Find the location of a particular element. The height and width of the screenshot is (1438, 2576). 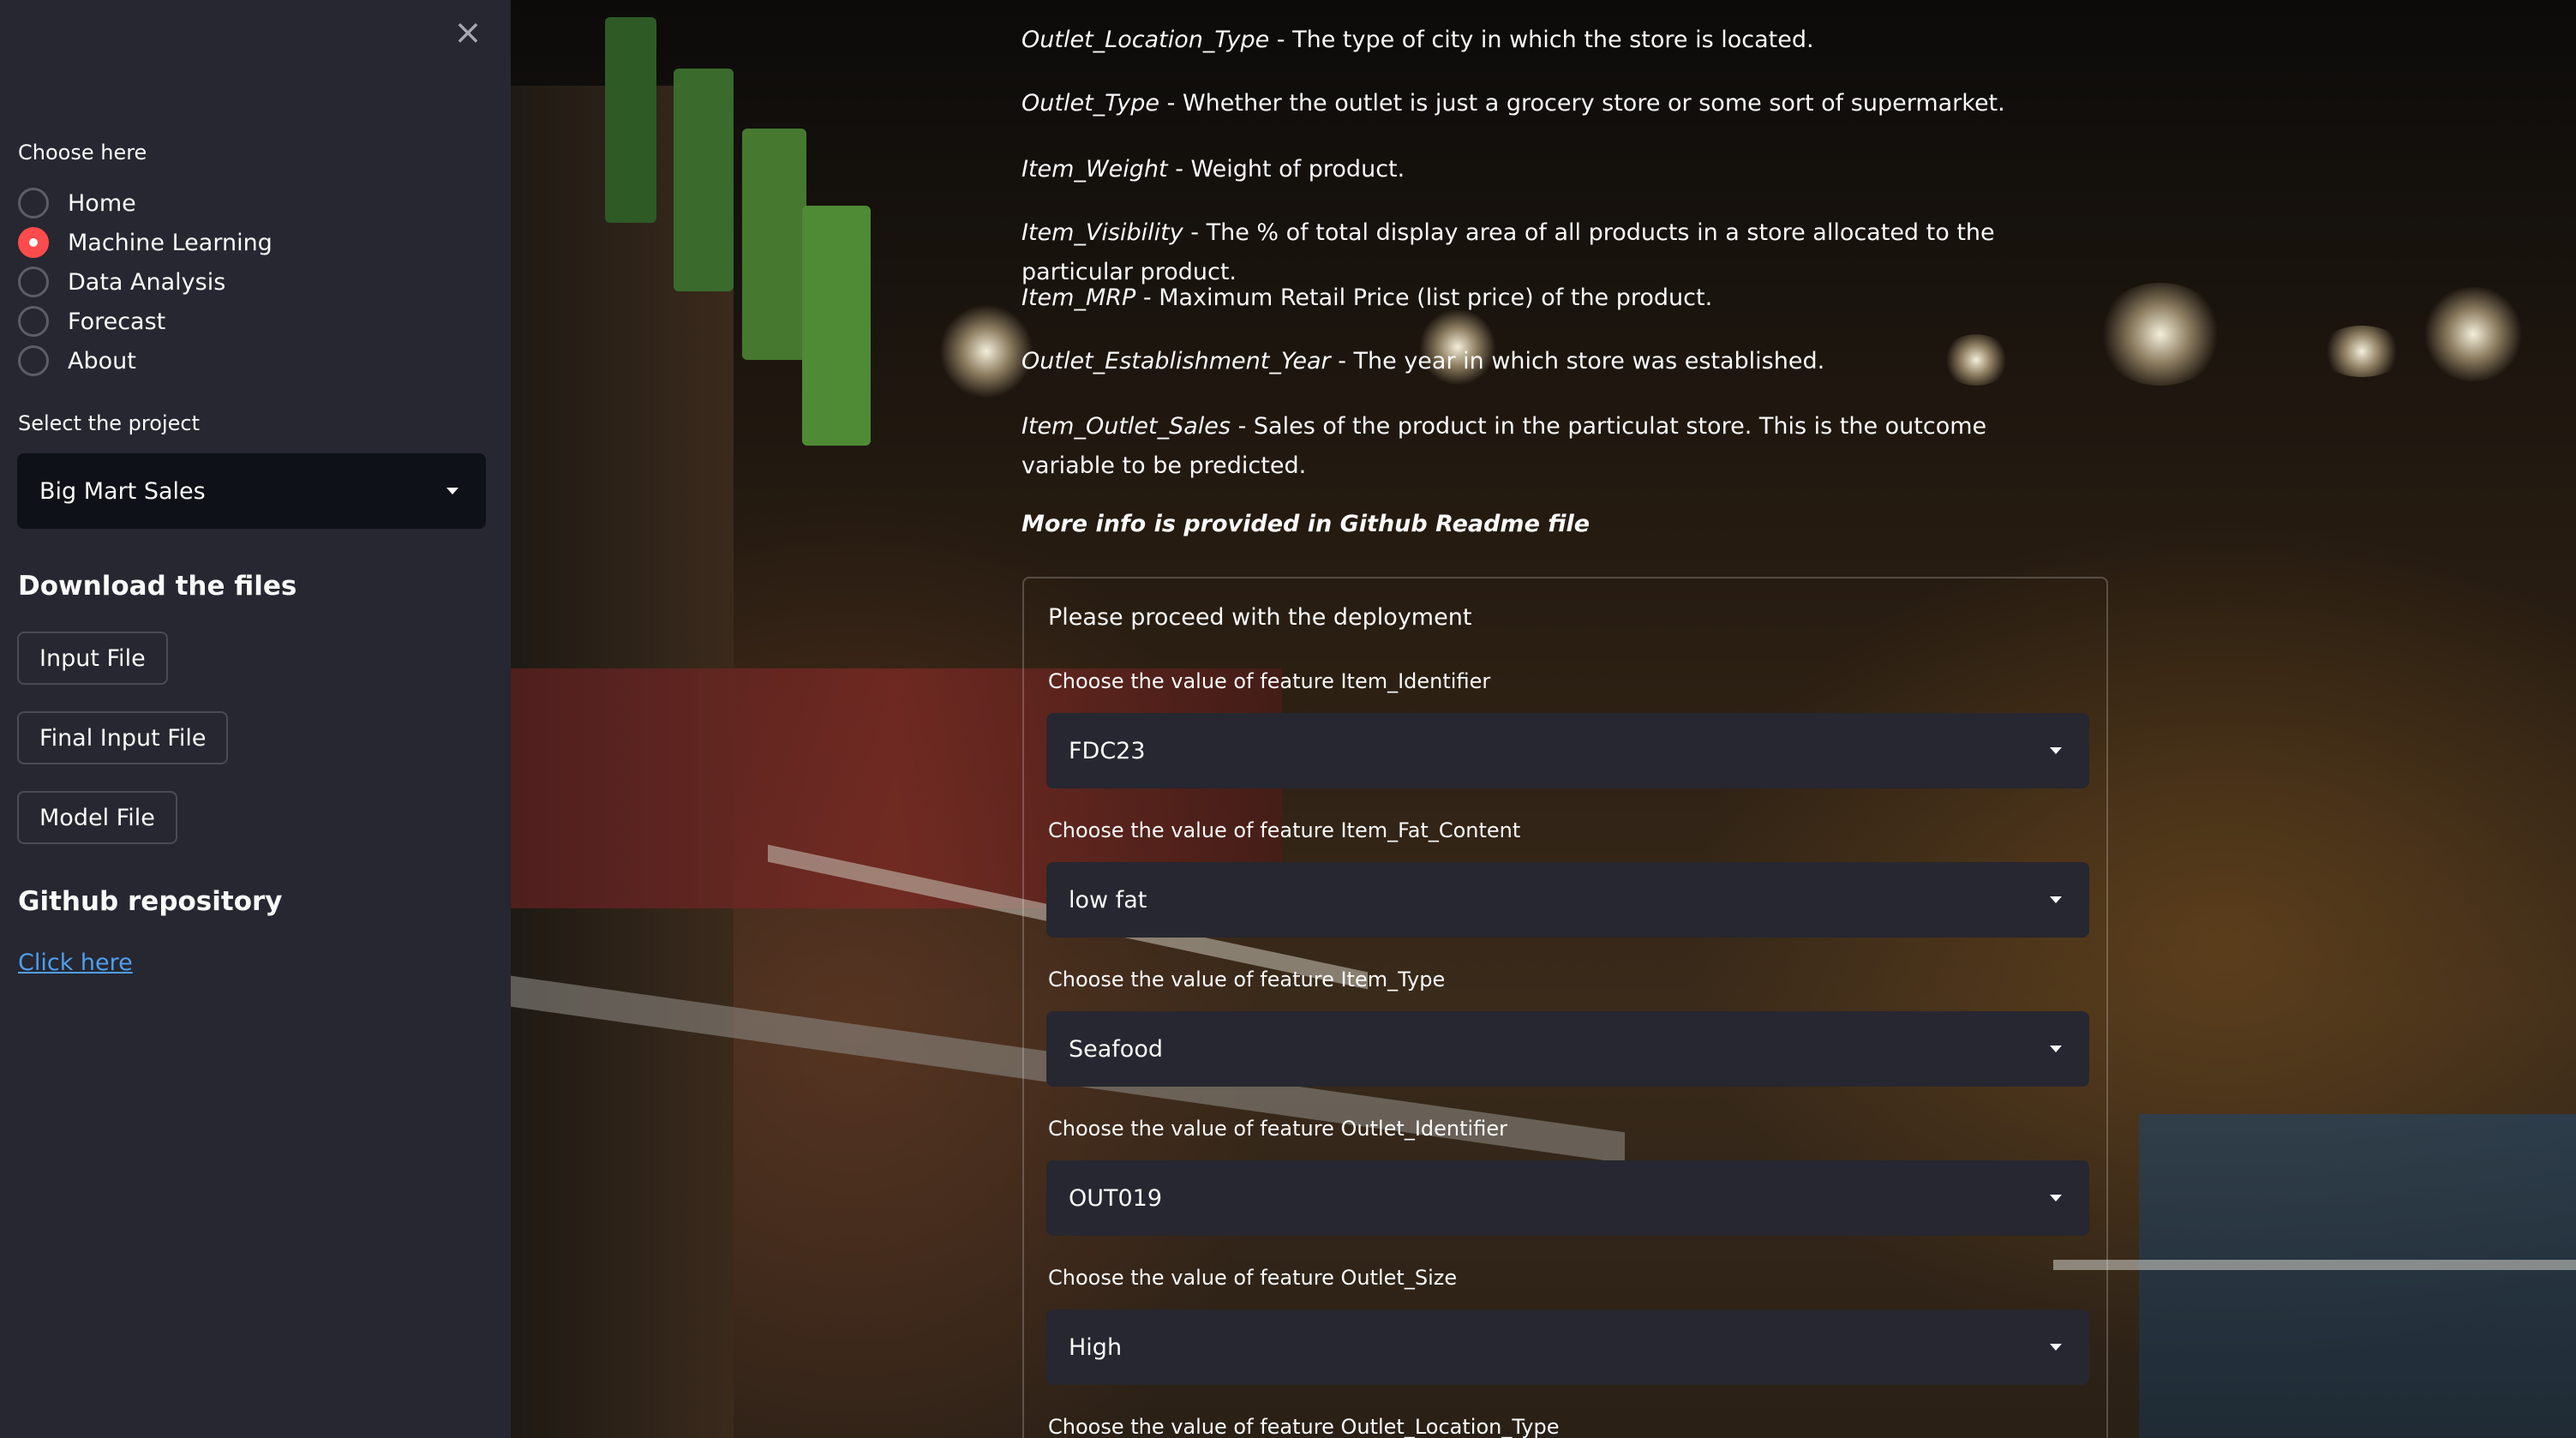

radio-selected-icon is located at coordinates (33, 242).